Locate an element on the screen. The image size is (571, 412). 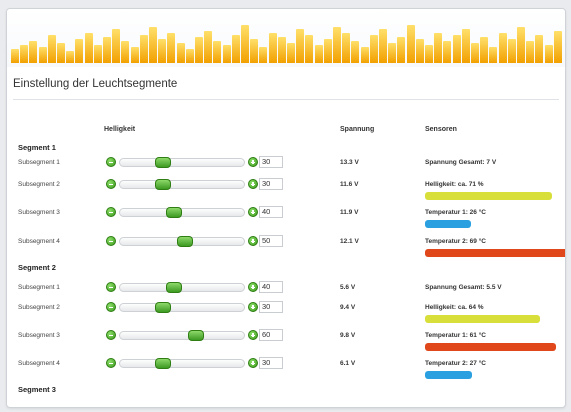
subsegment-label: Subsegment 3 is located at coordinates (39, 212).